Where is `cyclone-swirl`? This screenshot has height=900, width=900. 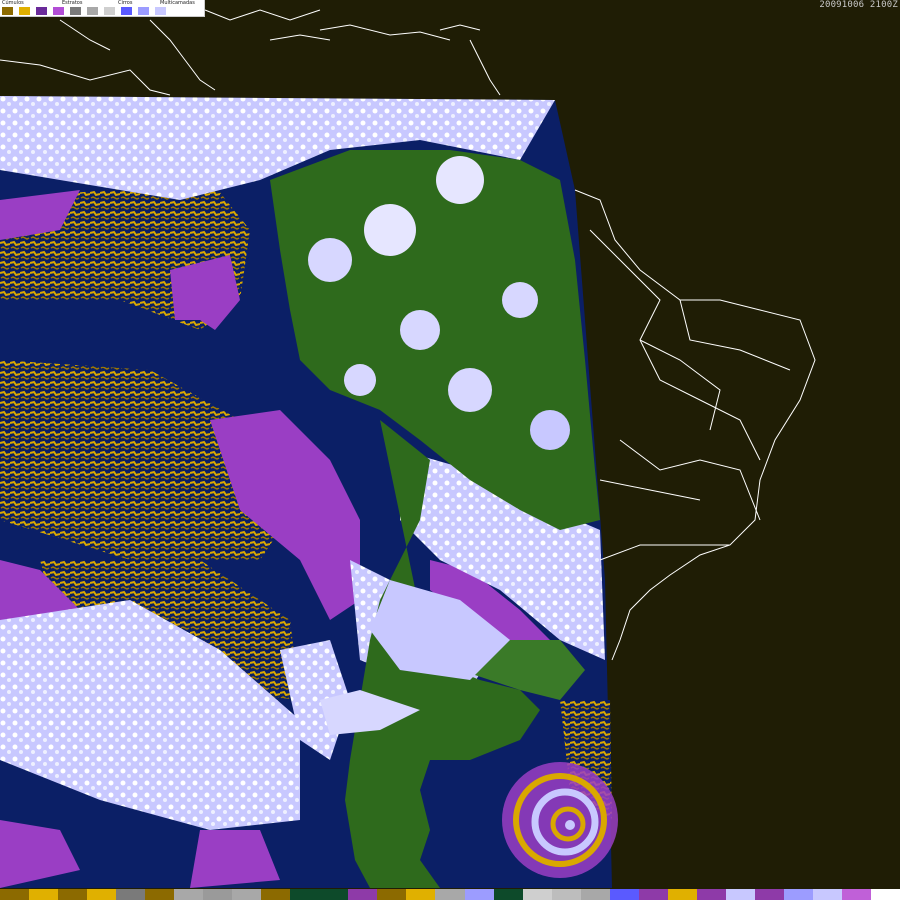 cyclone-swirl is located at coordinates (560, 820).